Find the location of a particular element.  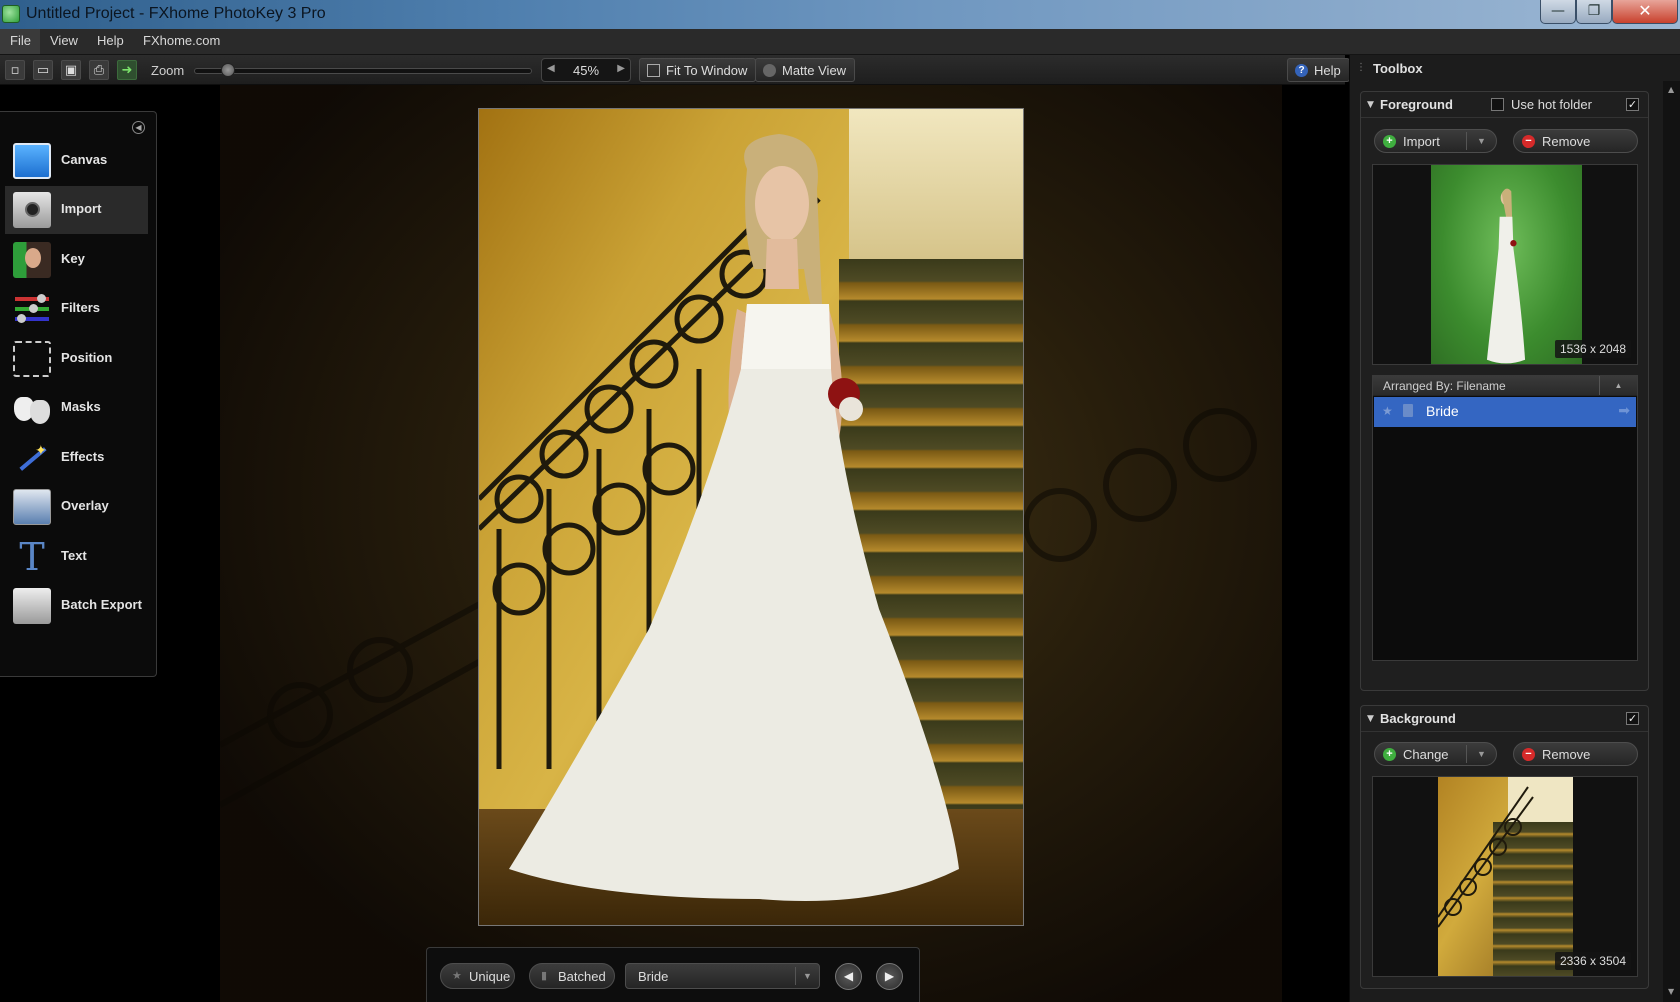

tool-filters: Filters is located at coordinates (76, 309).